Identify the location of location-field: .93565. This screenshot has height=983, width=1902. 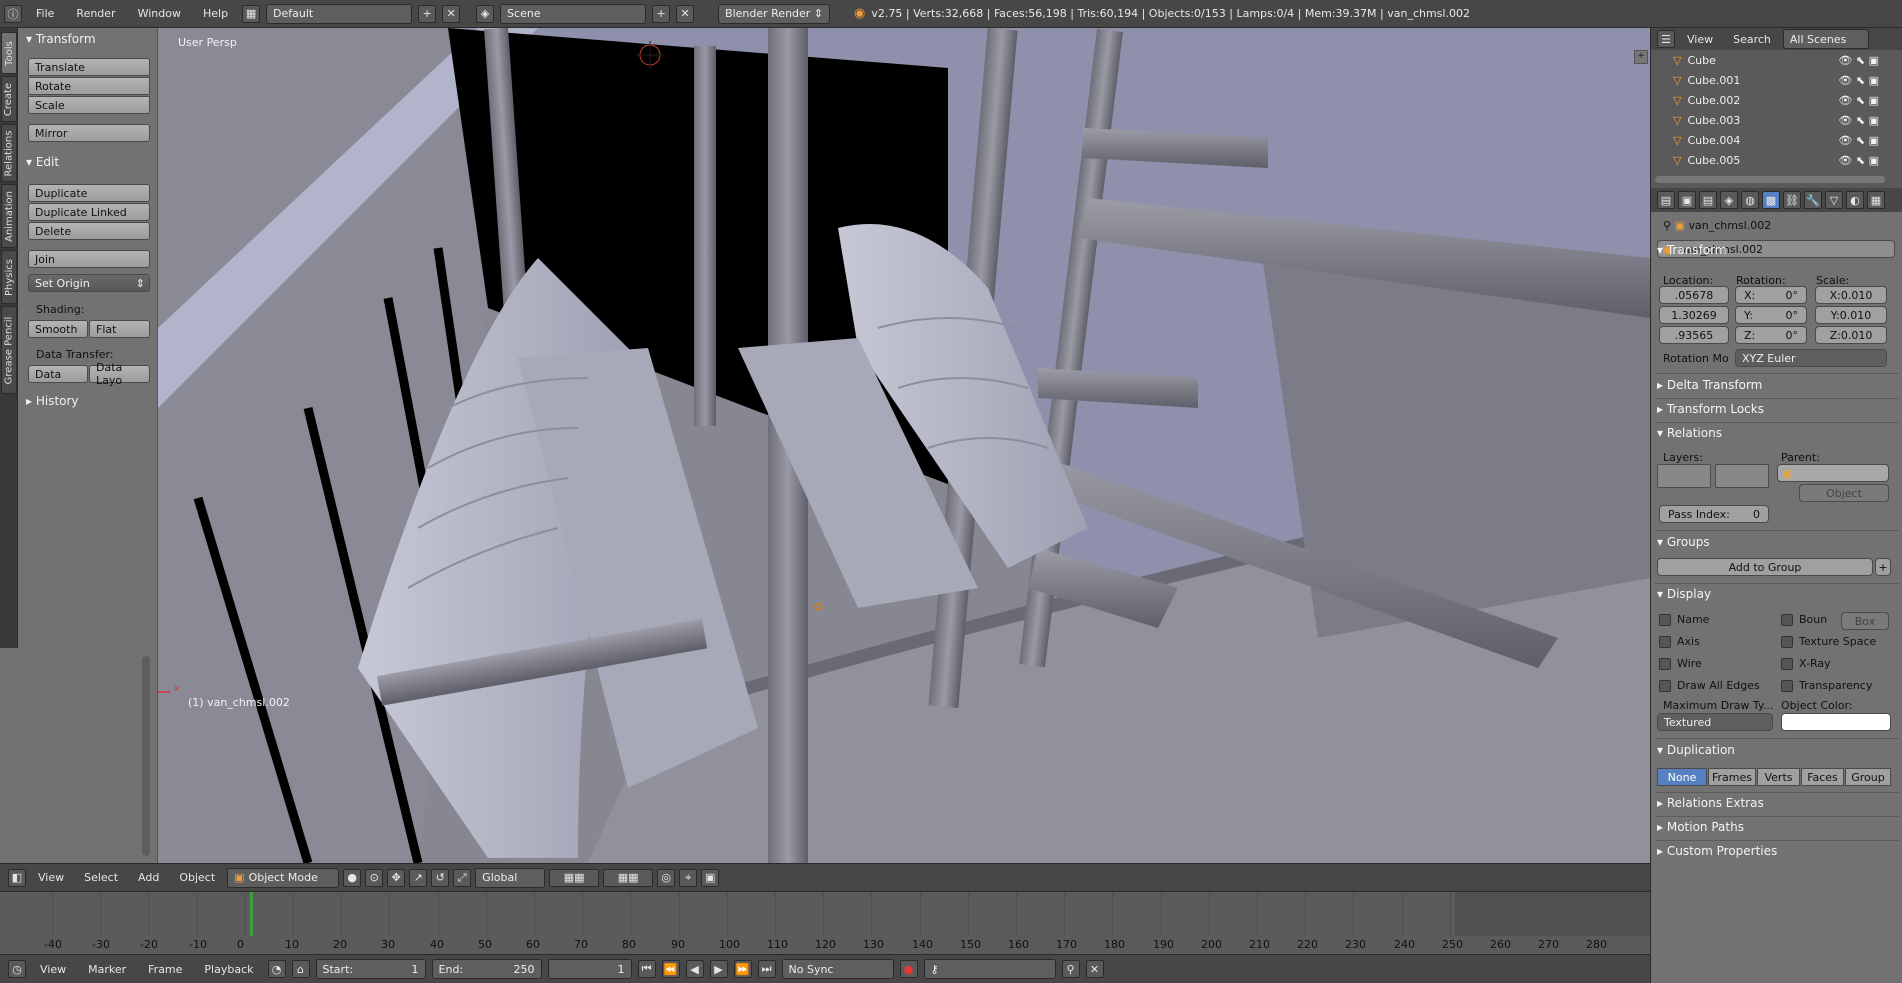
(1694, 335).